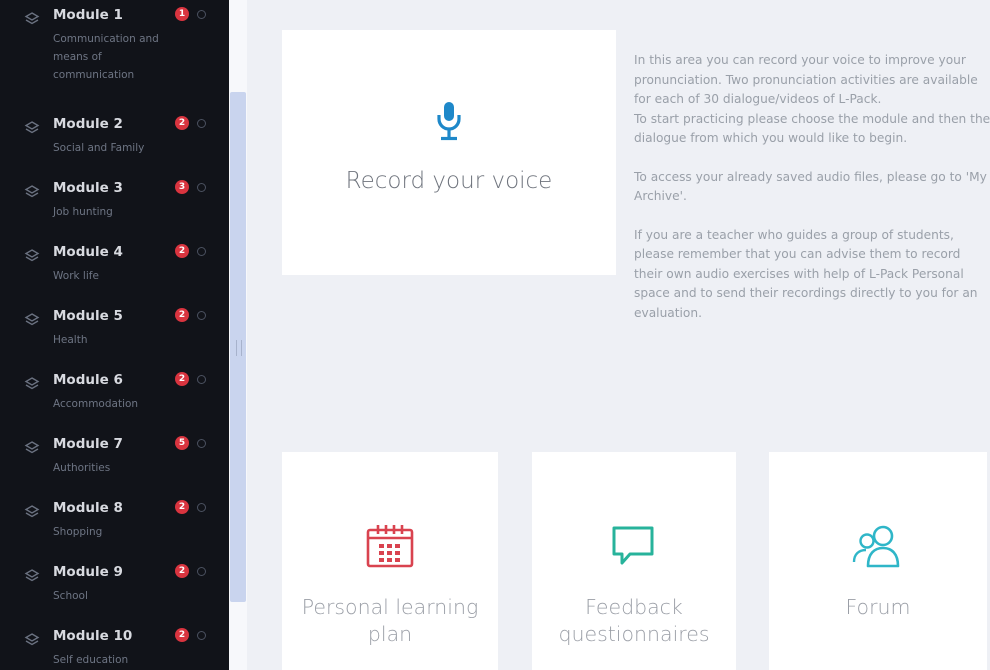 This screenshot has width=990, height=670. What do you see at coordinates (114, 210) in the screenshot?
I see `sidebar-item-module-3: Module 3 3 Job hunting` at bounding box center [114, 210].